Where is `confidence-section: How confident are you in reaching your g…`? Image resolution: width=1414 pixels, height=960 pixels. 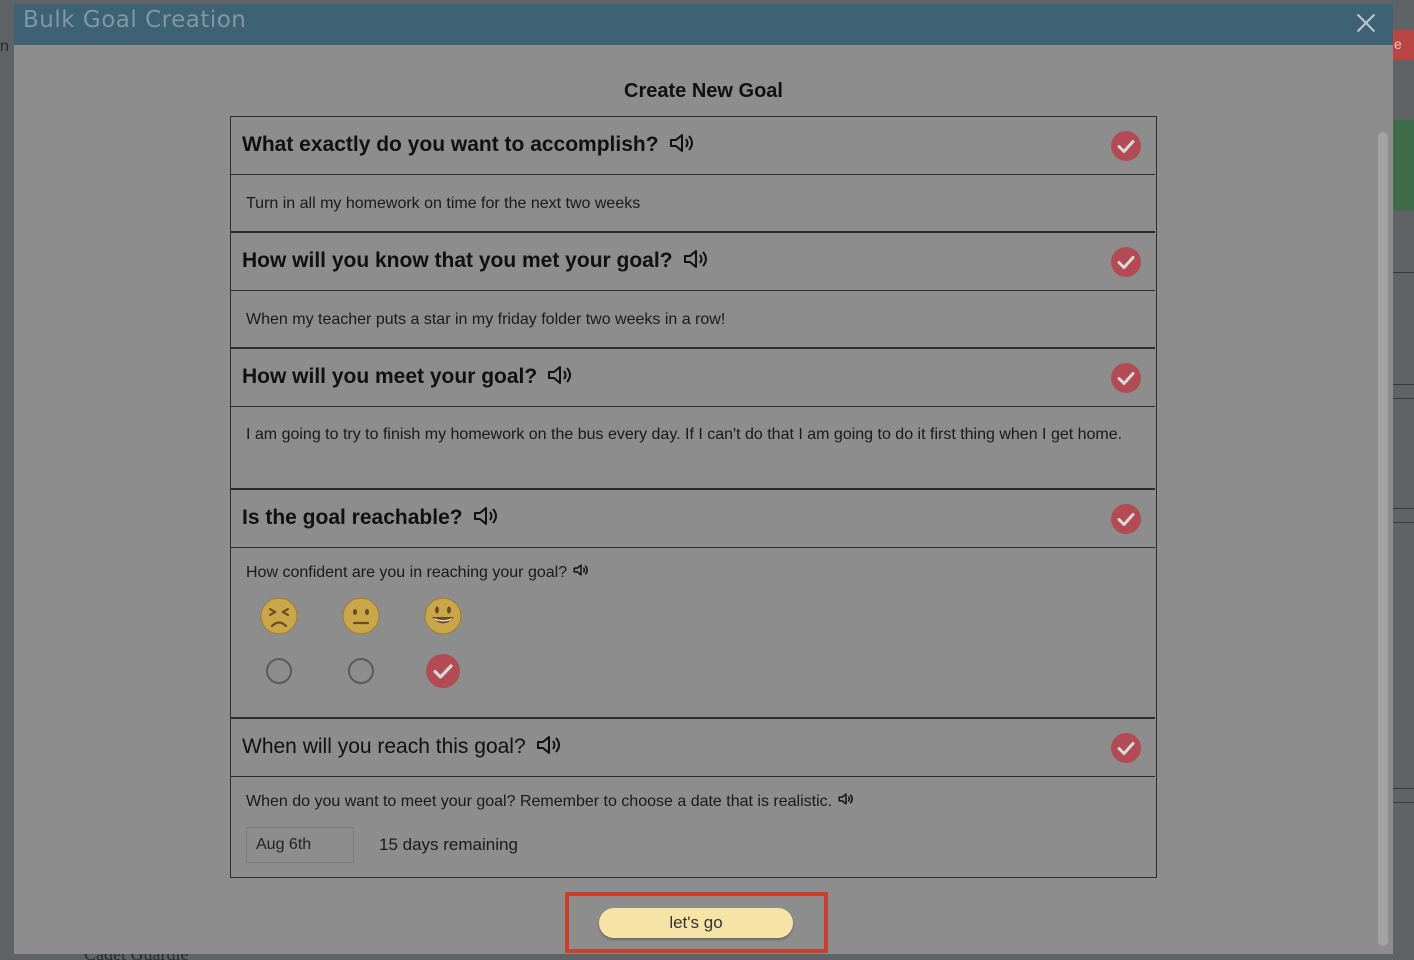
confidence-section: How confident are you in reaching your g… is located at coordinates (693, 633).